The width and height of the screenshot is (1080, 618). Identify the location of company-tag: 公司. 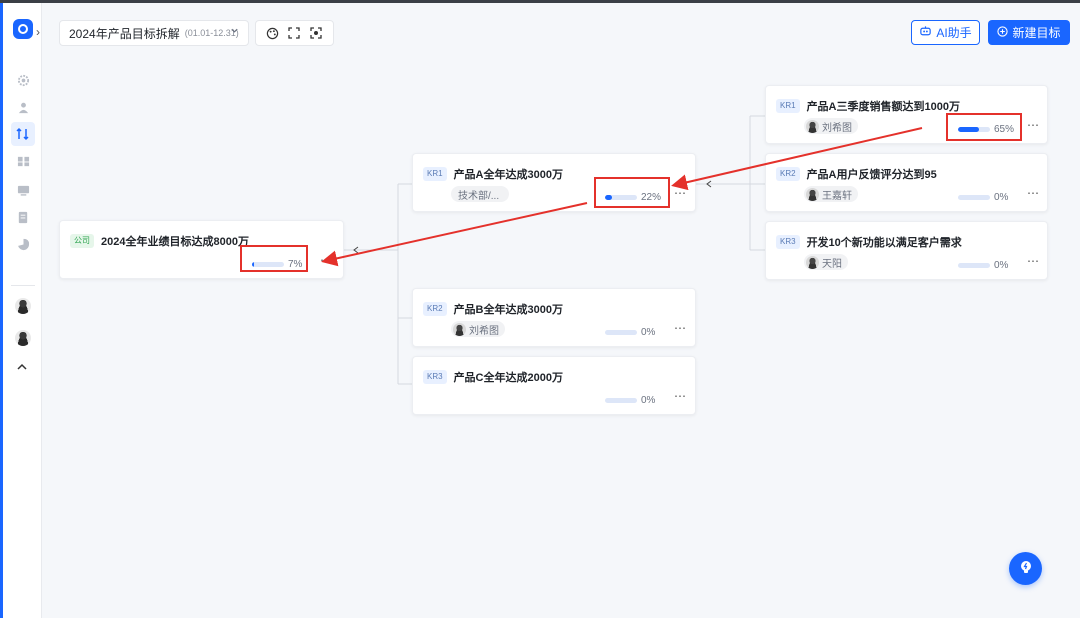
(82, 241).